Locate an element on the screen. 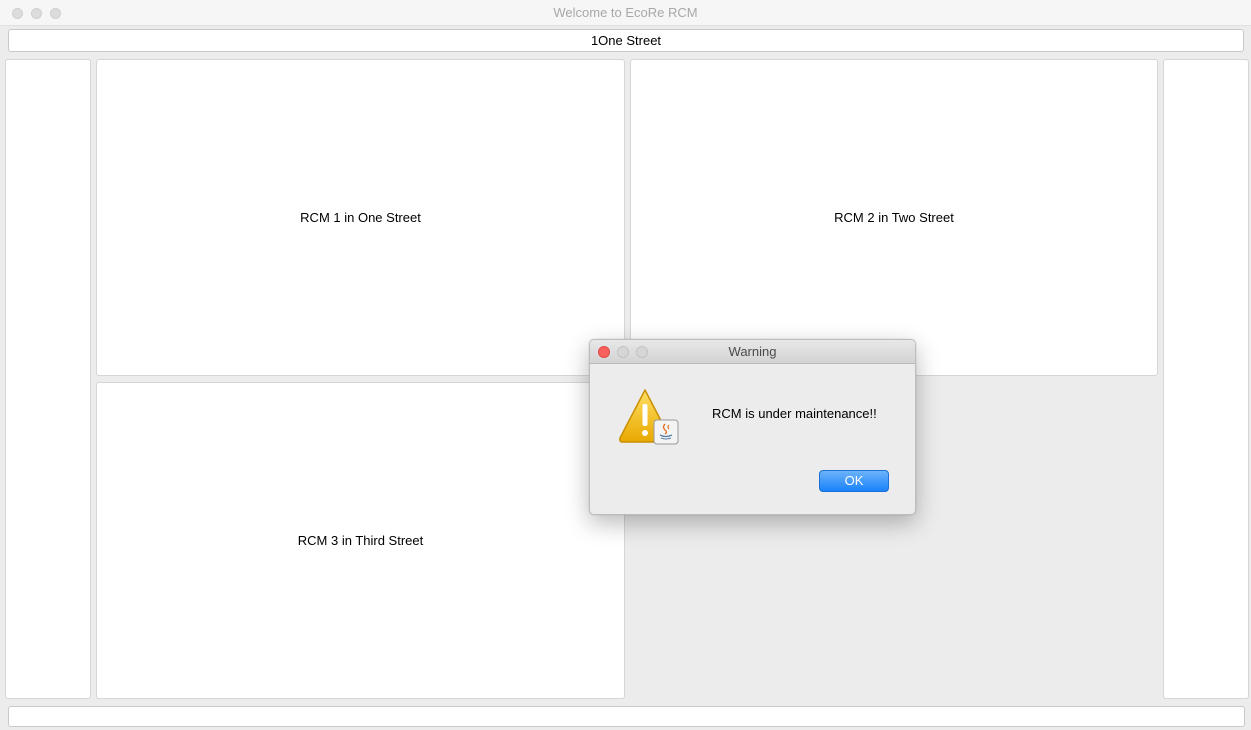 The width and height of the screenshot is (1251, 730). rcm-1-label: RCM 1 in One Street is located at coordinates (360, 217).